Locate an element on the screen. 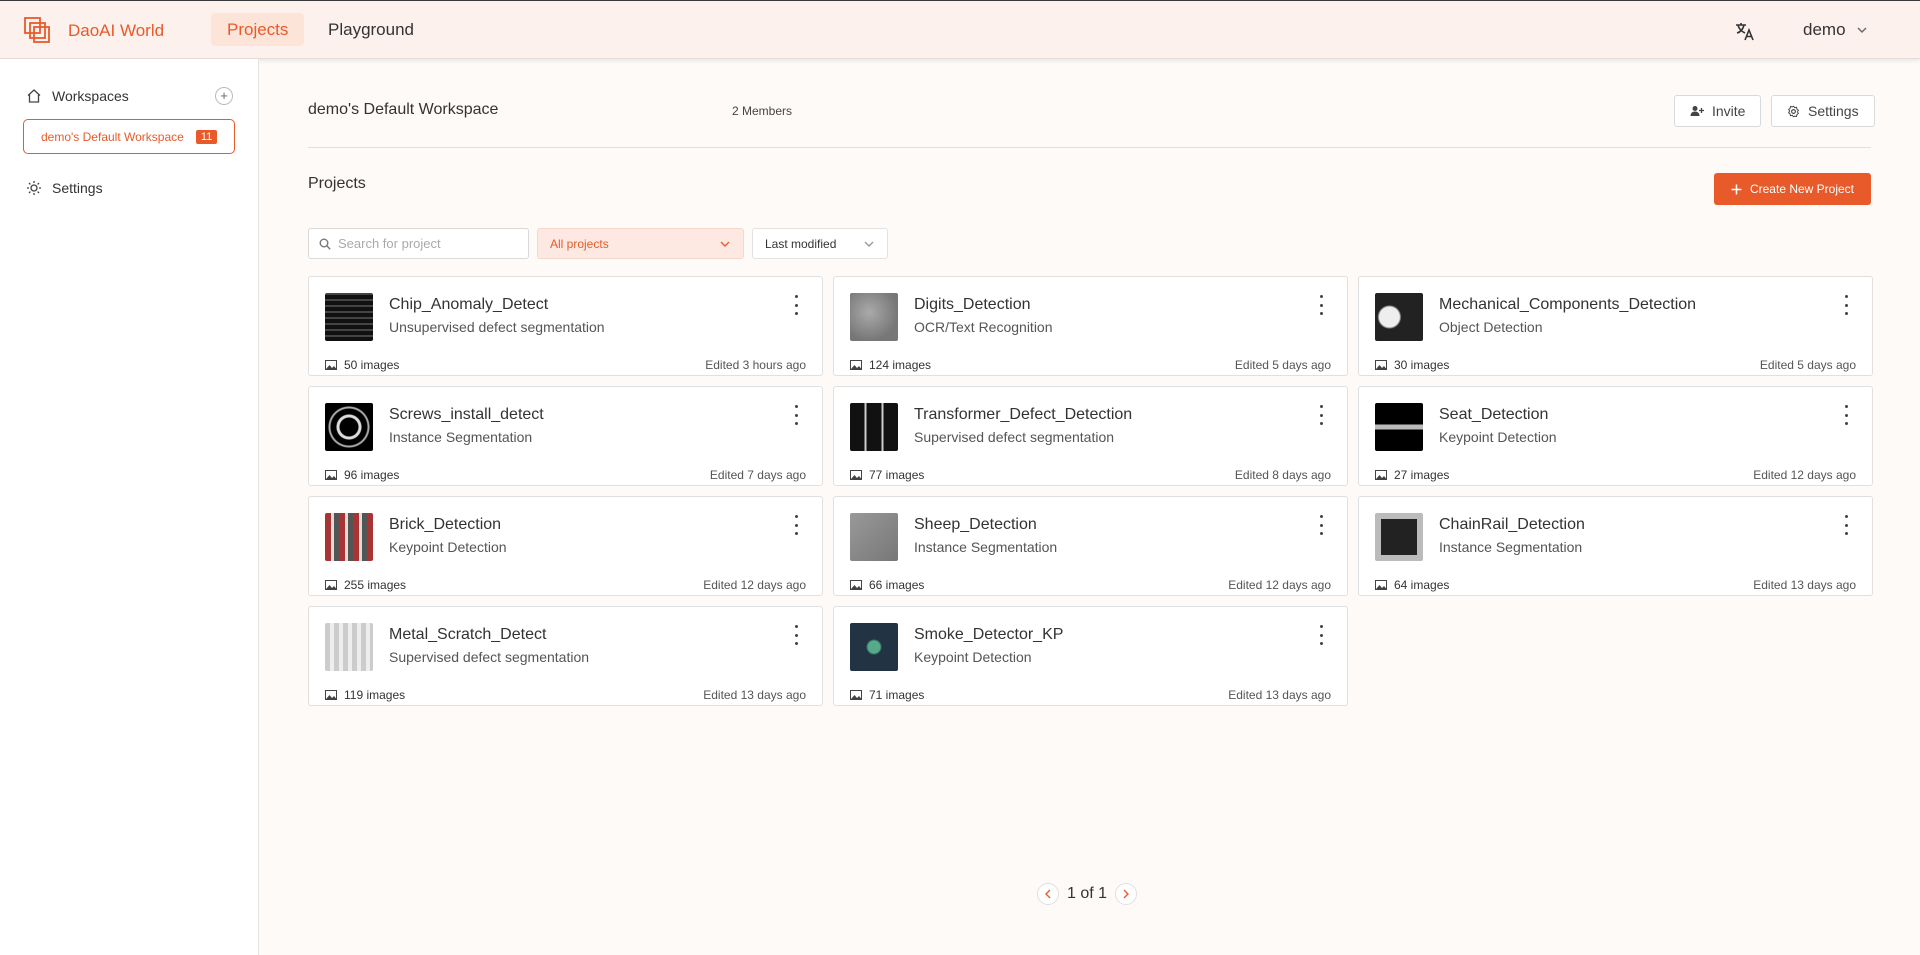  workspace-title: demo's Default Workspace is located at coordinates (403, 109).